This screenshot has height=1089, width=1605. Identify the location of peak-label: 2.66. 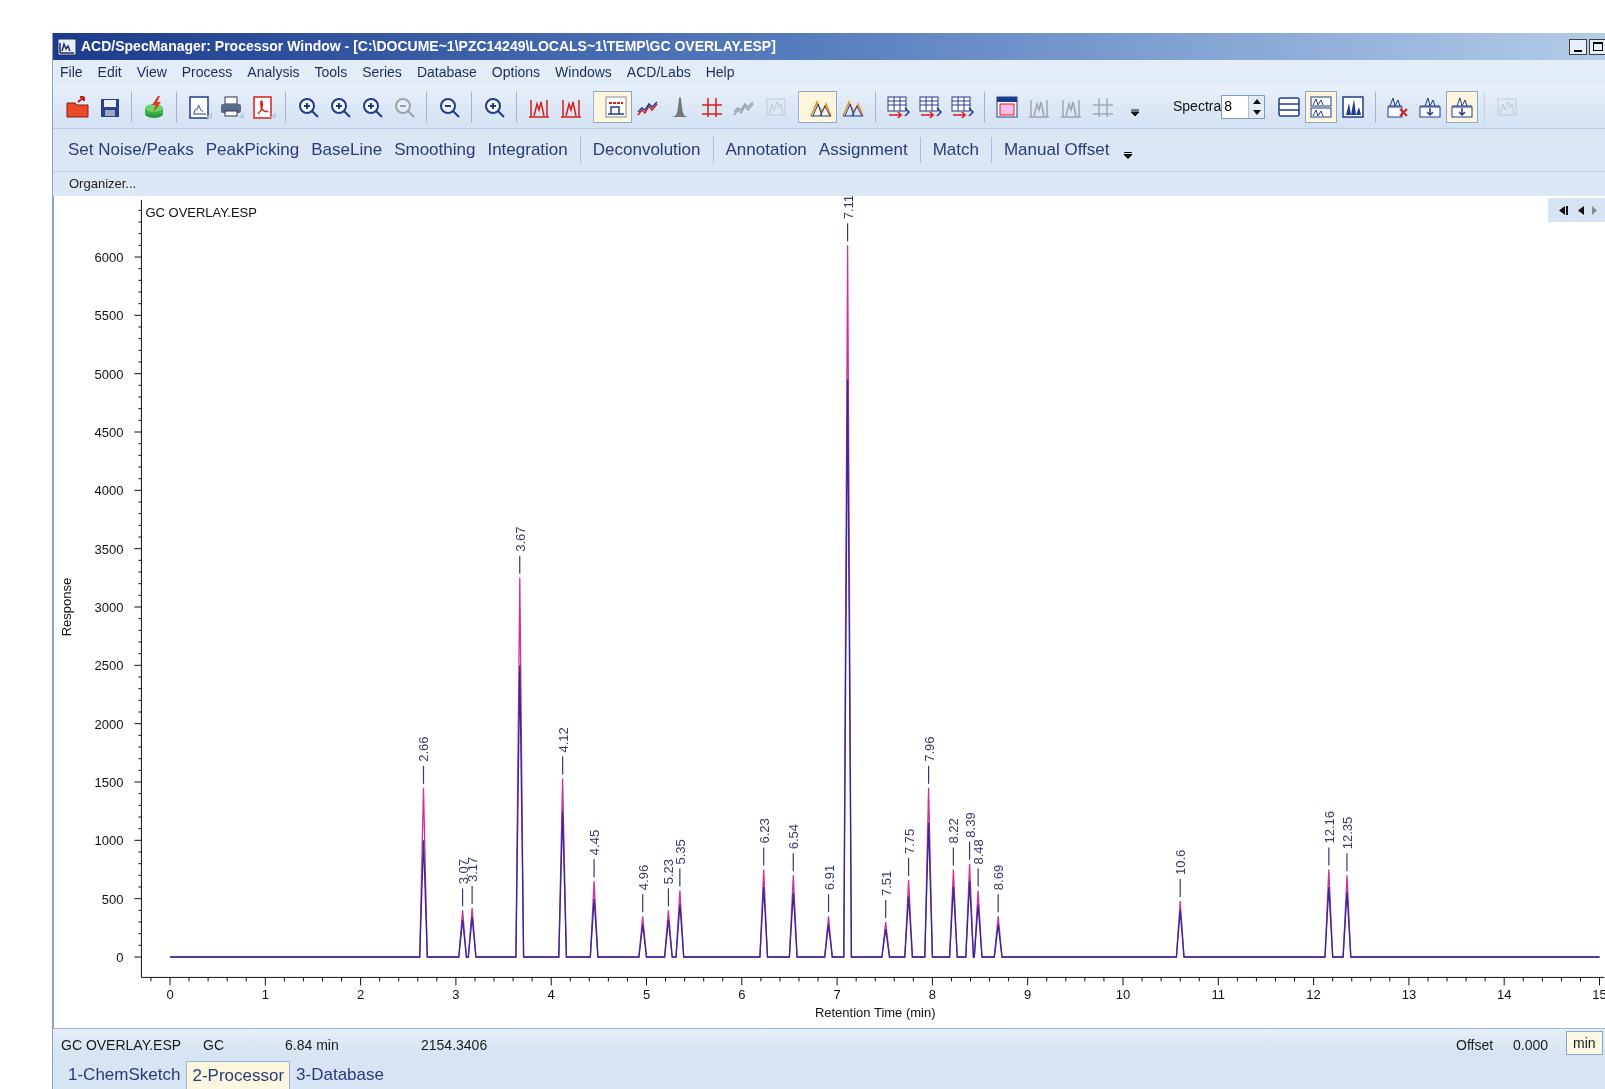
(424, 749).